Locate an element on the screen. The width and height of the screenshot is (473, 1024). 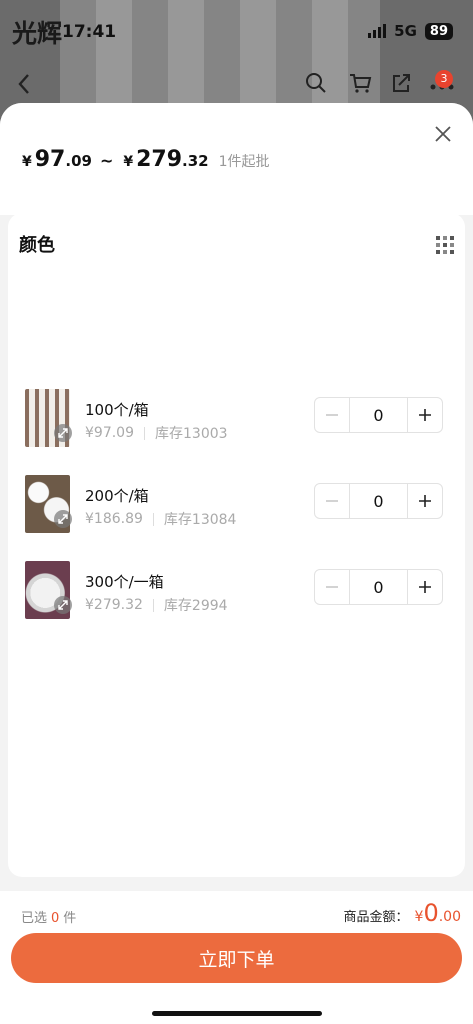
status-indicators: 5G 89 is located at coordinates (410, 31).